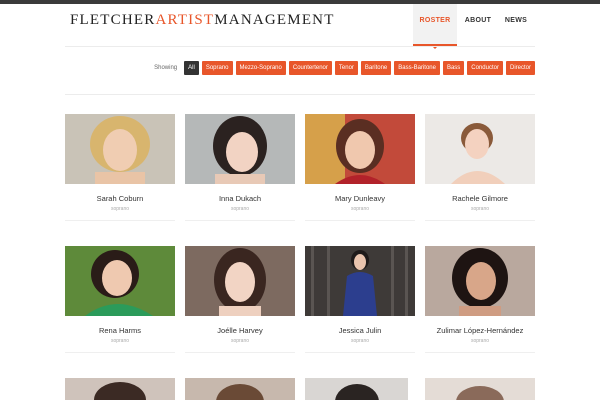 The image size is (600, 400). I want to click on artist-card: Joélle Harvey soprano, so click(240, 299).